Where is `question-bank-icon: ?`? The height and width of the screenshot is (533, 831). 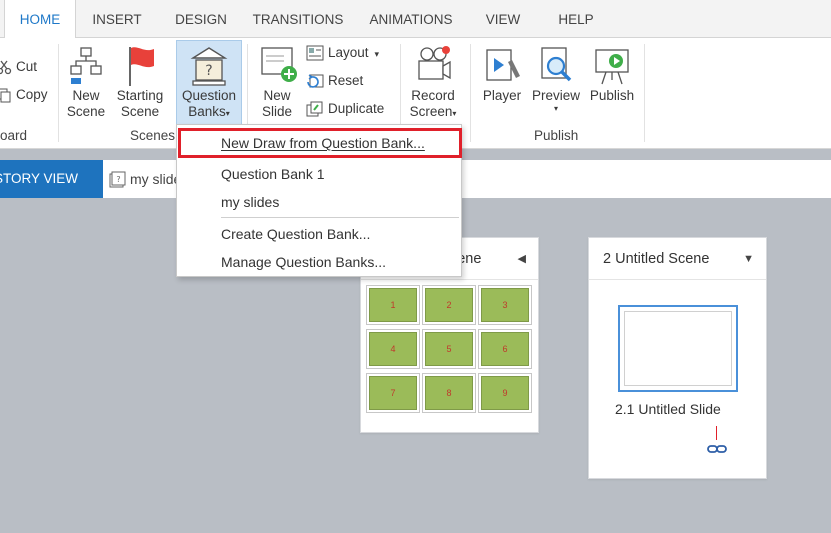 question-bank-icon: ? is located at coordinates (209, 66).